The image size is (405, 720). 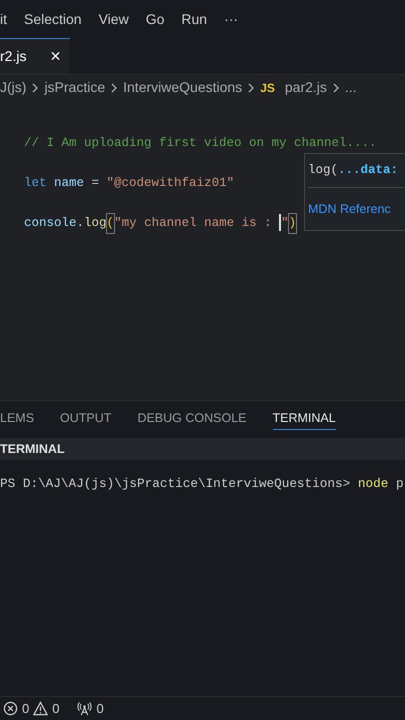 What do you see at coordinates (3, 19) in the screenshot?
I see `menu-item: it` at bounding box center [3, 19].